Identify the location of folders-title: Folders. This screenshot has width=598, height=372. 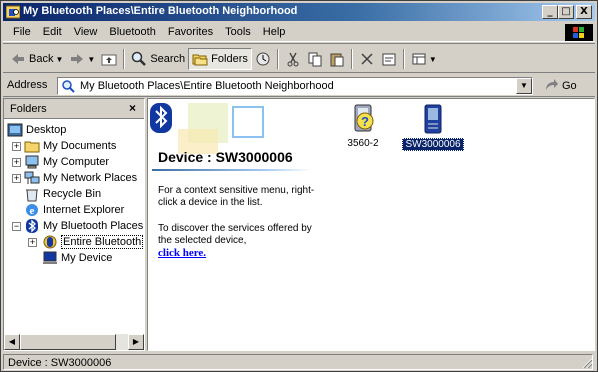
(28, 109).